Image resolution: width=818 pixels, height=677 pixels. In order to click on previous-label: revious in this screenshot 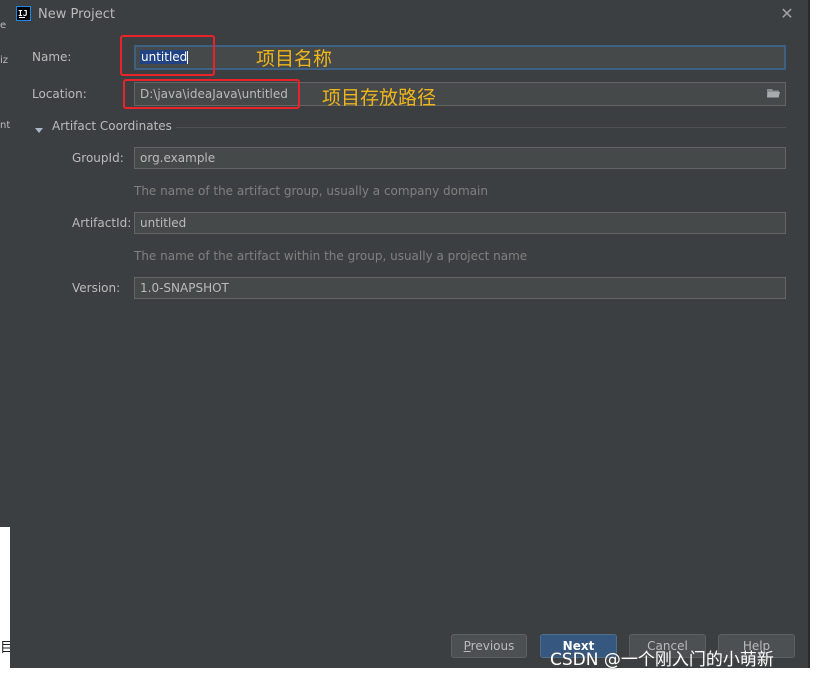, I will do `click(492, 646)`.